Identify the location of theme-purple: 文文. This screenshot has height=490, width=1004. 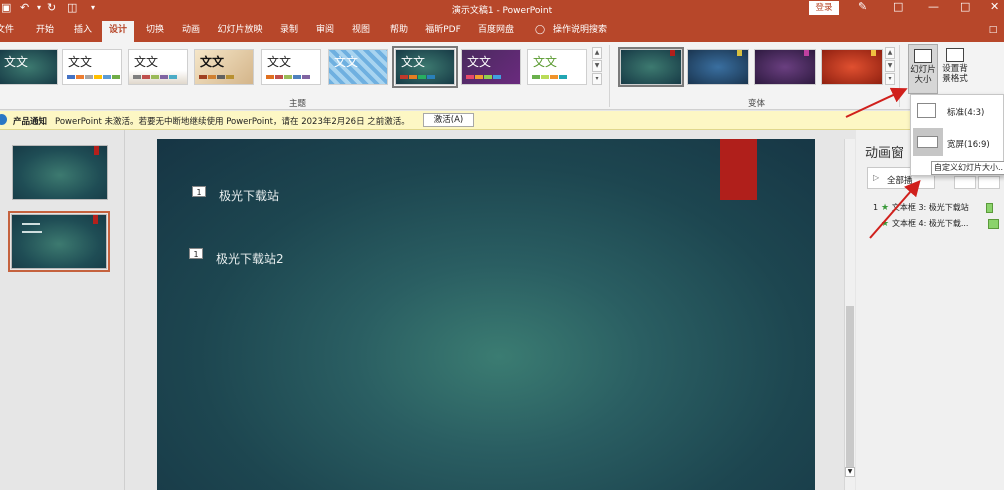
(491, 67).